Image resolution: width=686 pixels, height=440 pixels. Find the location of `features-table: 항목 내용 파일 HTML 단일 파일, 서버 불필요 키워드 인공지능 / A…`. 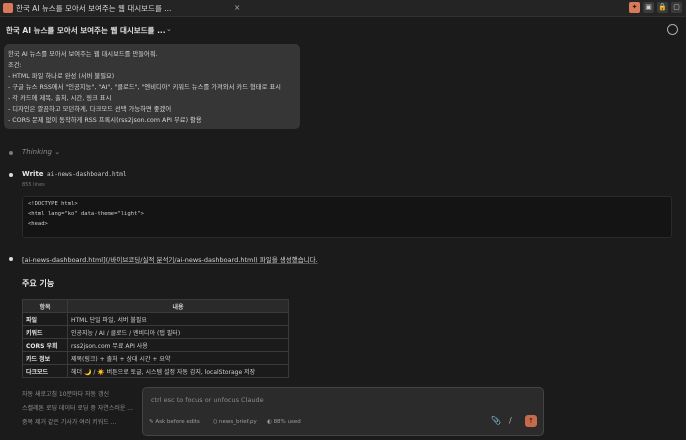

features-table: 항목 내용 파일 HTML 단일 파일, 서버 불필요 키워드 인공지능 / A… is located at coordinates (155, 338).